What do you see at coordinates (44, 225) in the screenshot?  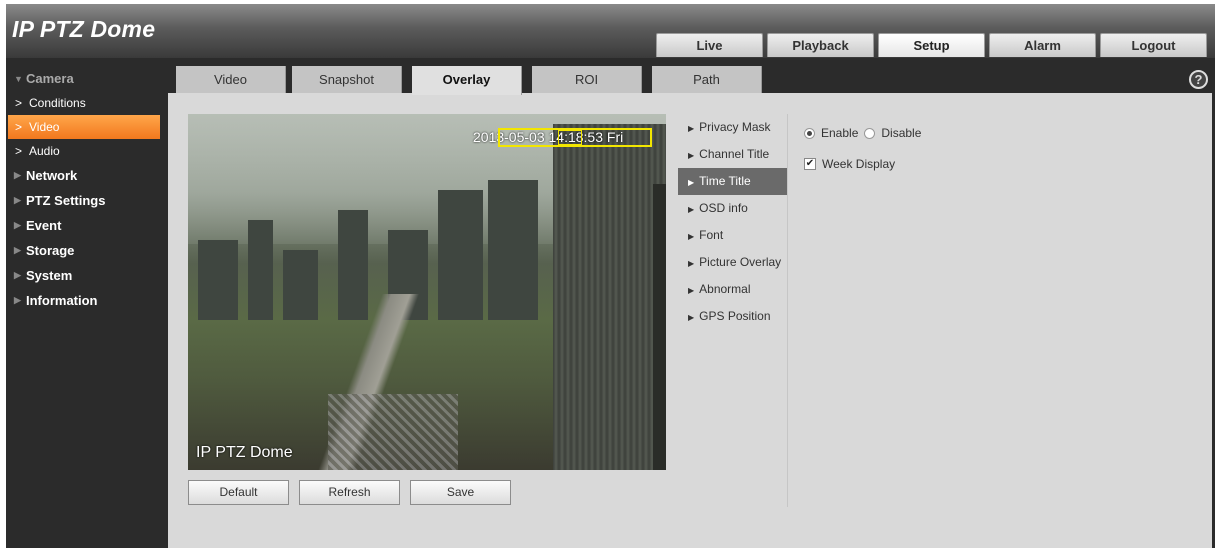 I see `sidebar-item-label: Event` at bounding box center [44, 225].